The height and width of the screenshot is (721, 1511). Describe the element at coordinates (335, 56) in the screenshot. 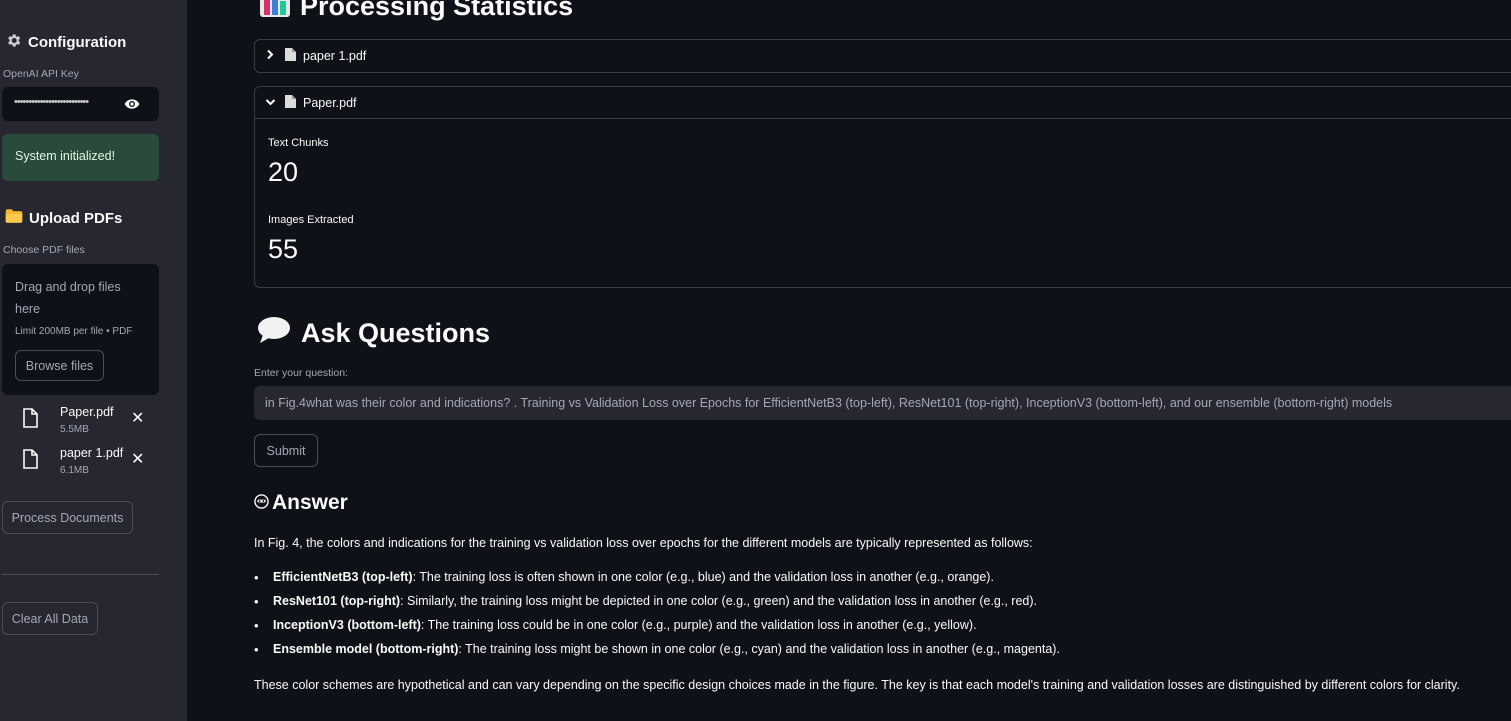

I see `expander-label: paper 1.pdf` at that location.